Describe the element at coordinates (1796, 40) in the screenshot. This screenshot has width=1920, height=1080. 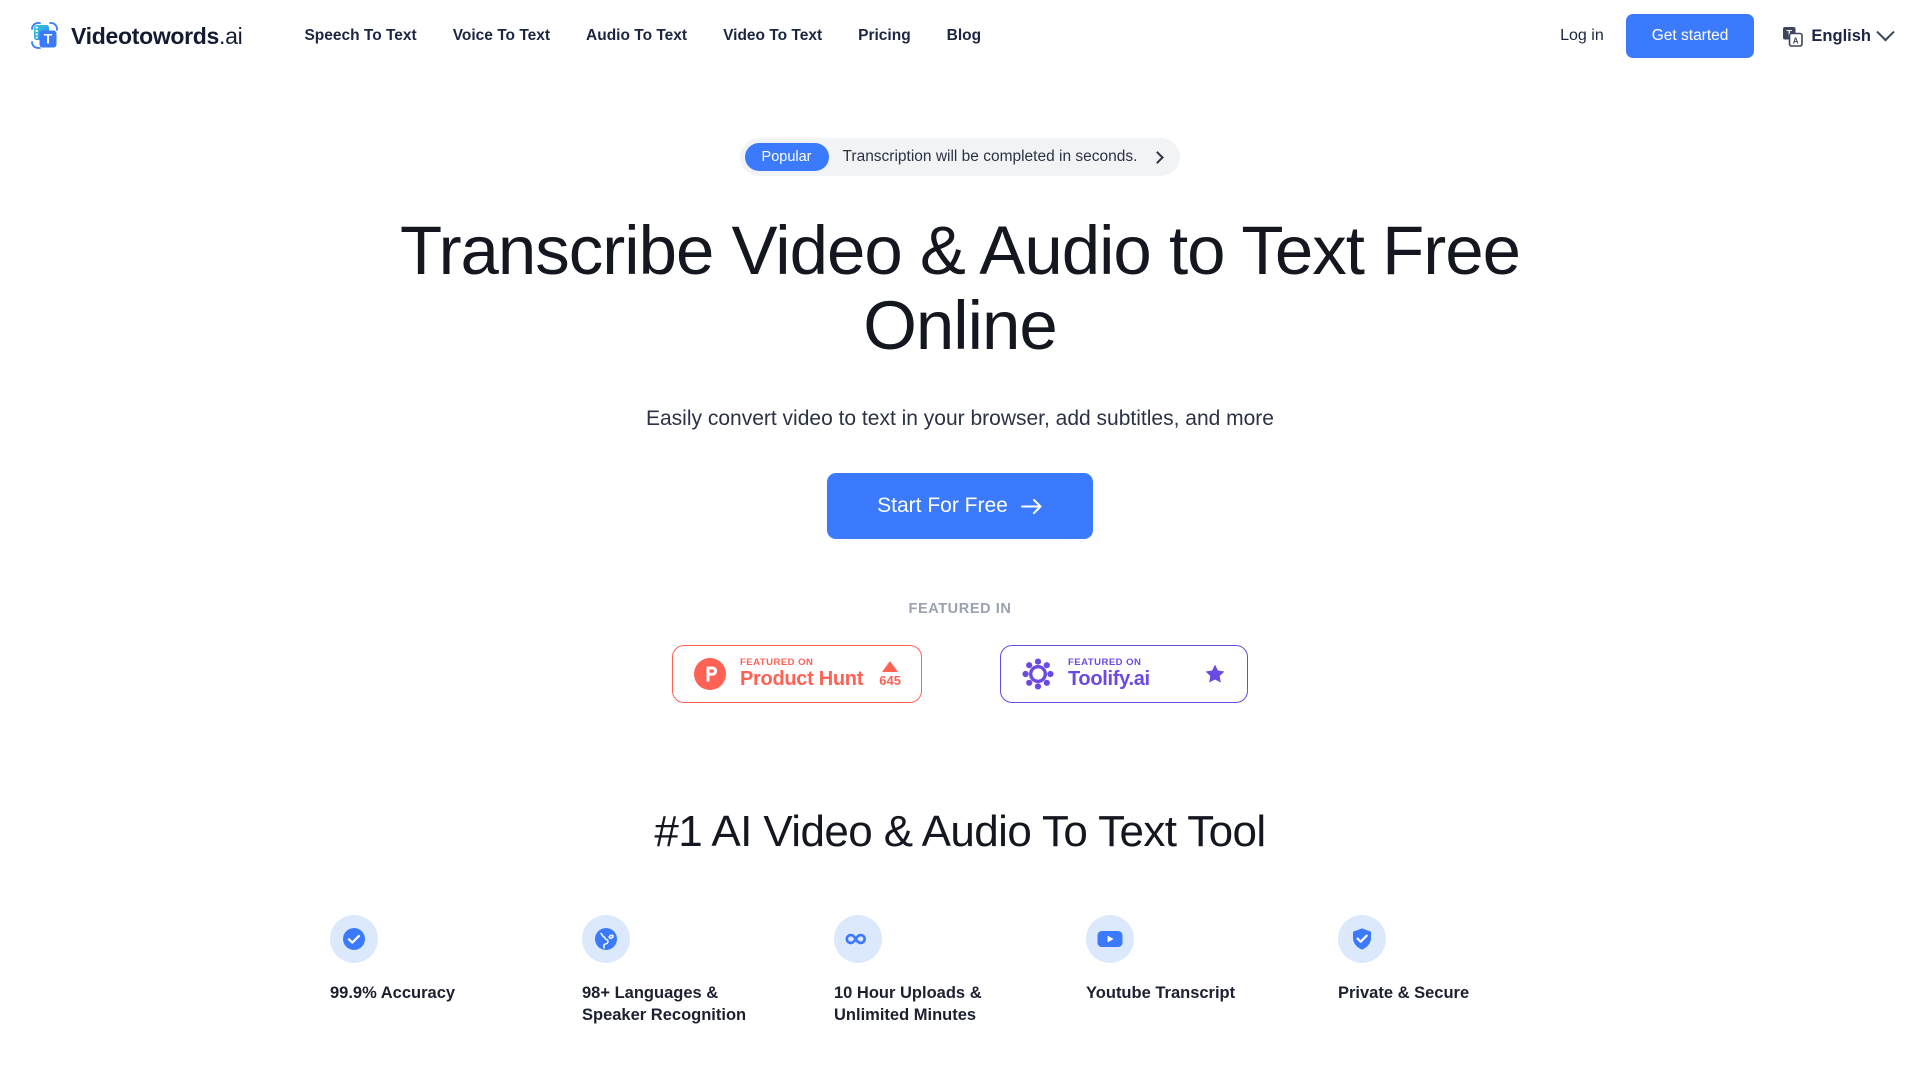
I see `svg-text: A` at that location.